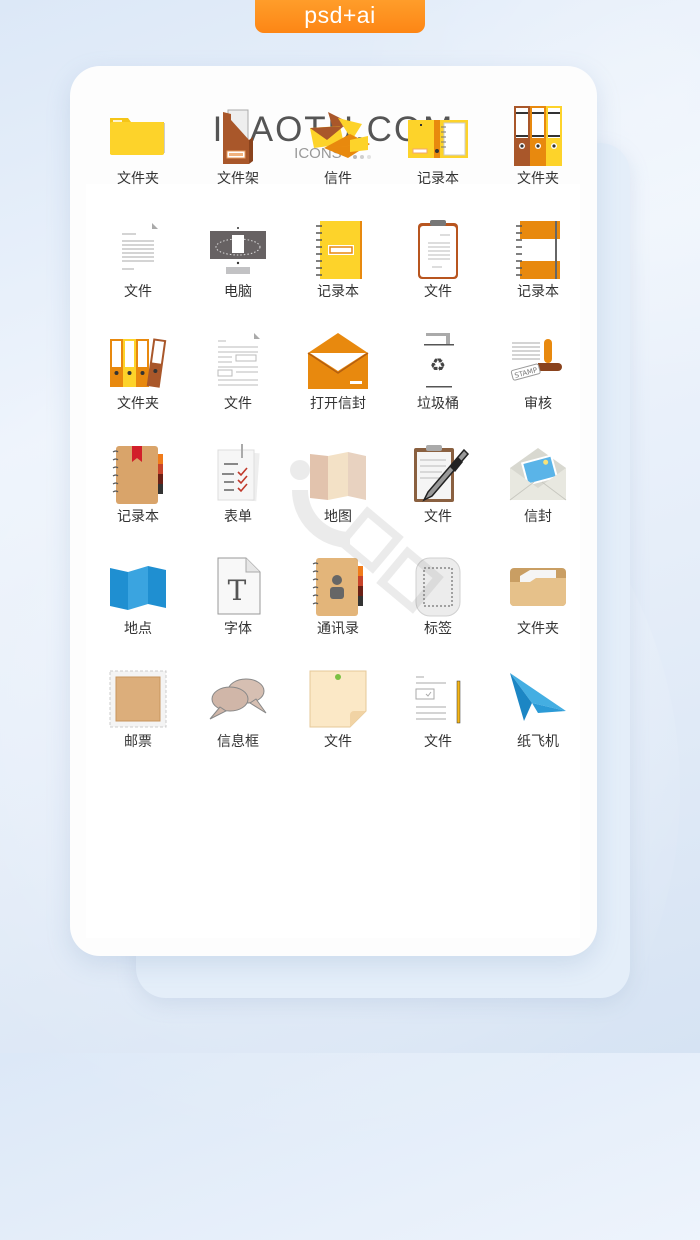  Describe the element at coordinates (238, 291) in the screenshot. I see `icon-label: 电脑` at that location.